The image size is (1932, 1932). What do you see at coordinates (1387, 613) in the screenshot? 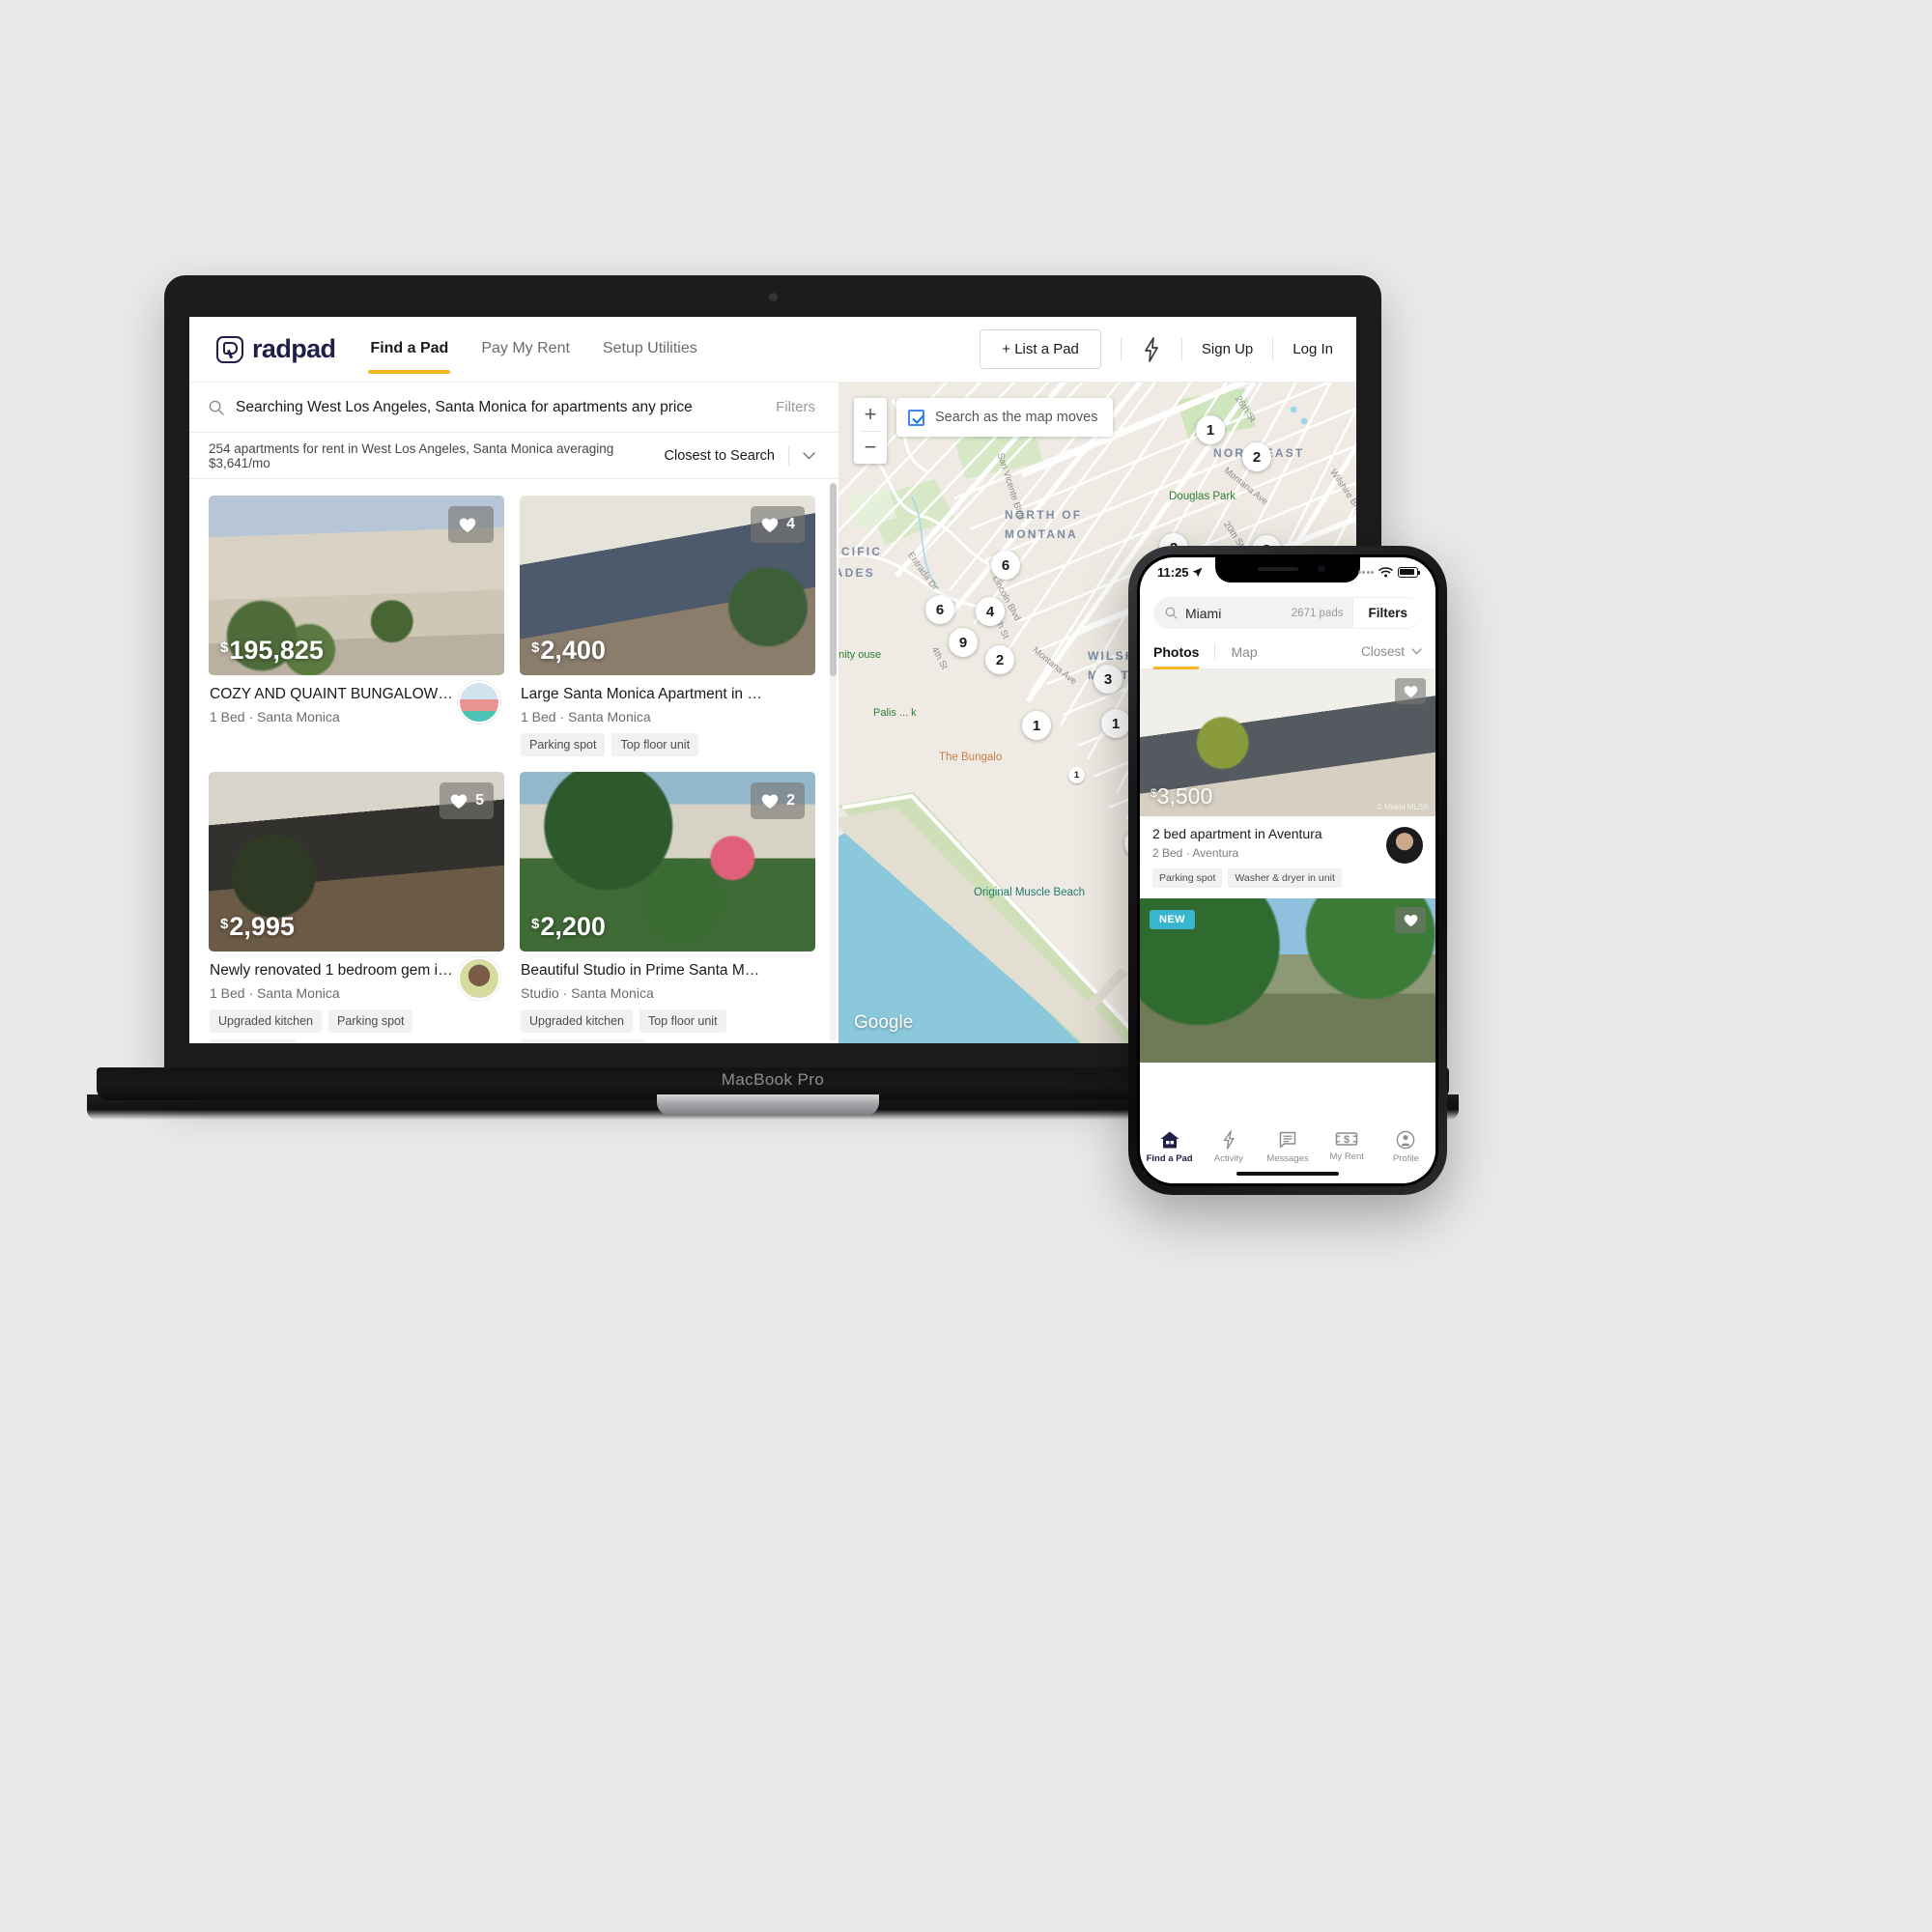
I see `phone-filters-button: Filters` at bounding box center [1387, 613].